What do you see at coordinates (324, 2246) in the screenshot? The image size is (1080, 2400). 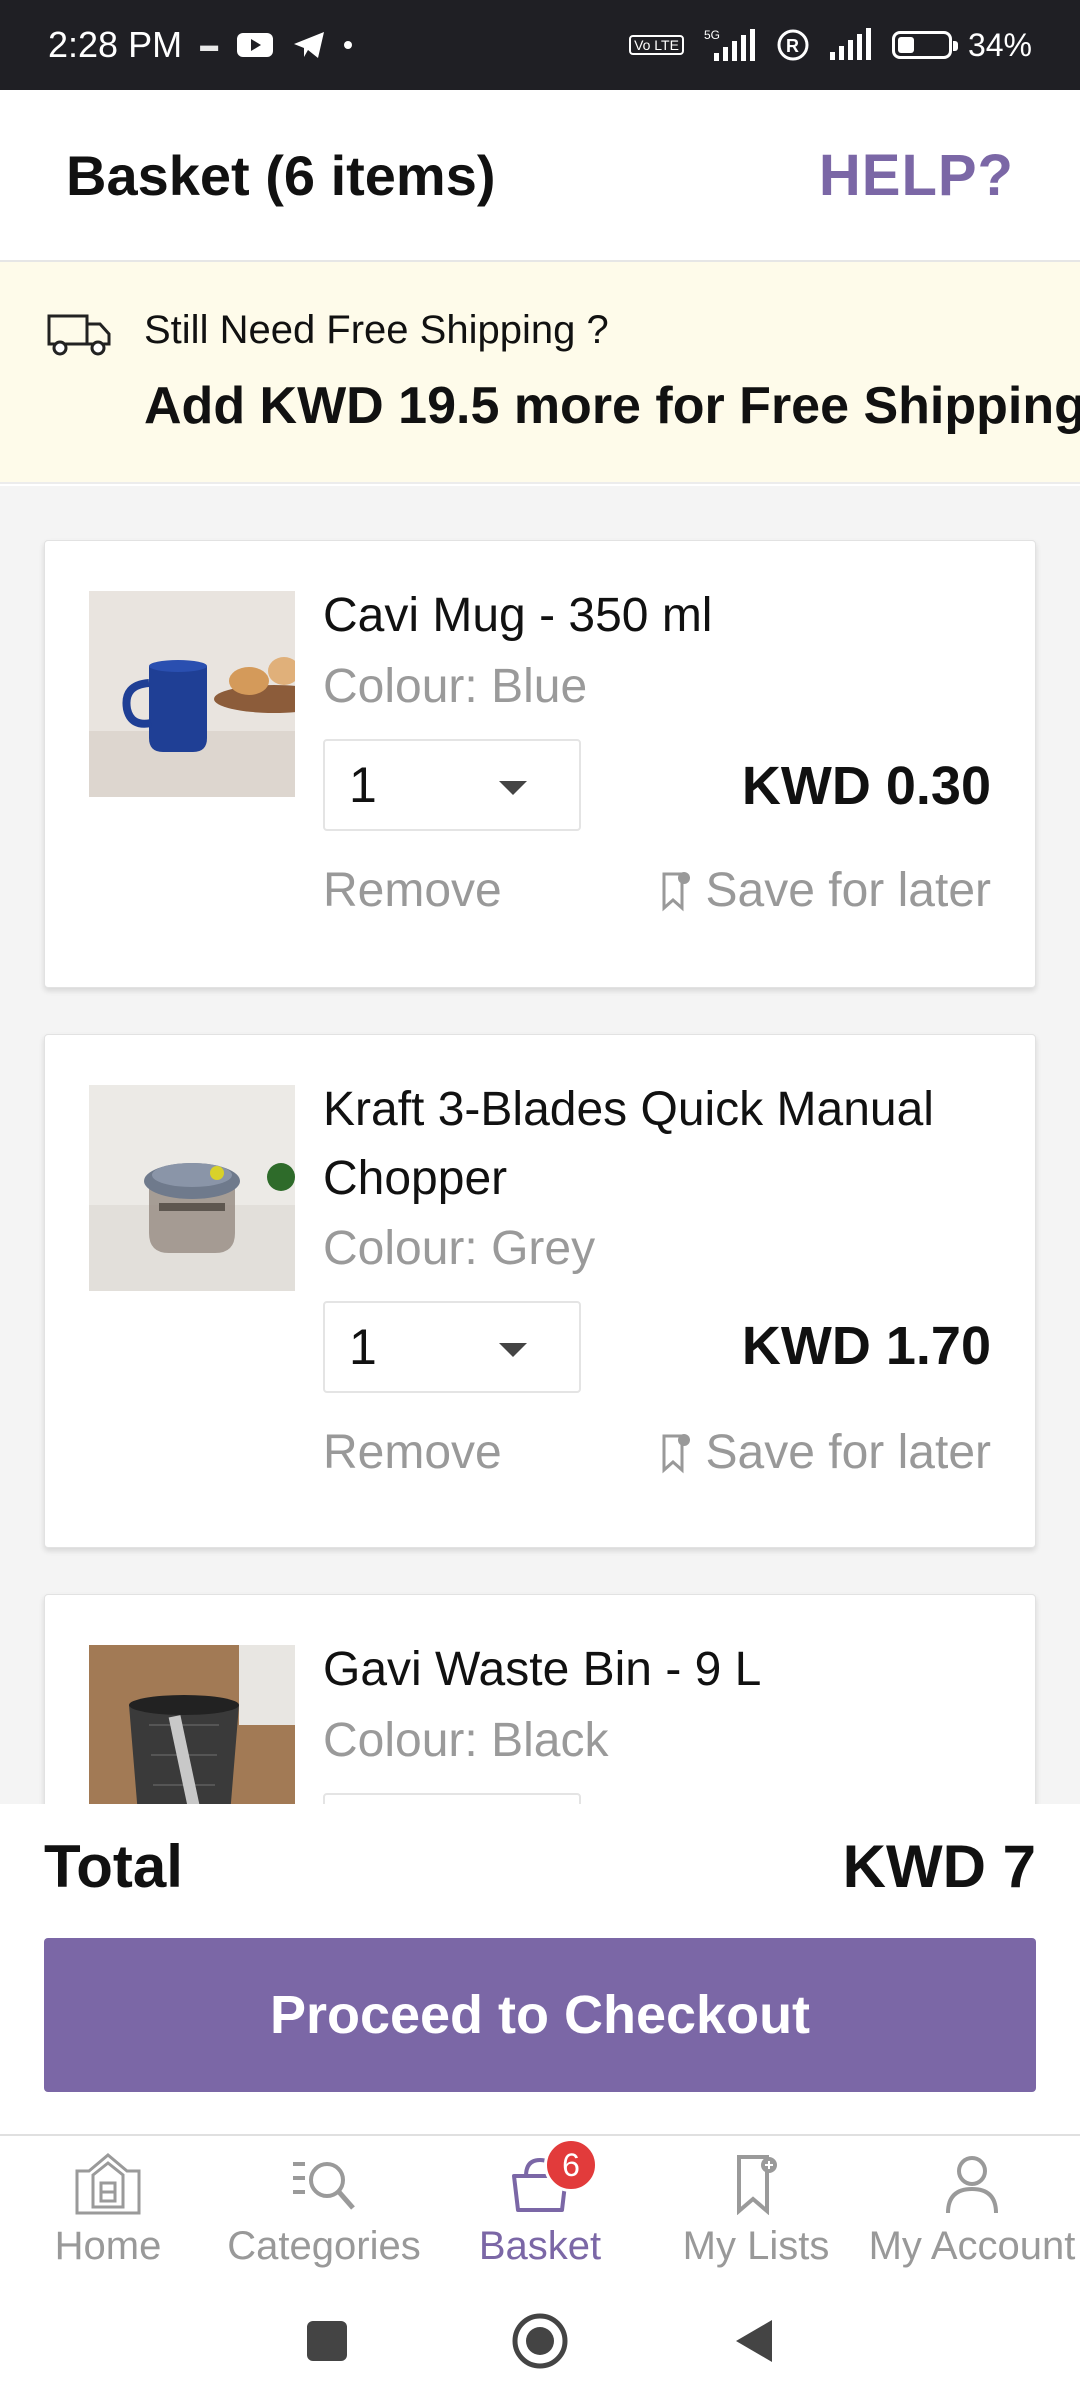 I see `nav-label: Categories` at bounding box center [324, 2246].